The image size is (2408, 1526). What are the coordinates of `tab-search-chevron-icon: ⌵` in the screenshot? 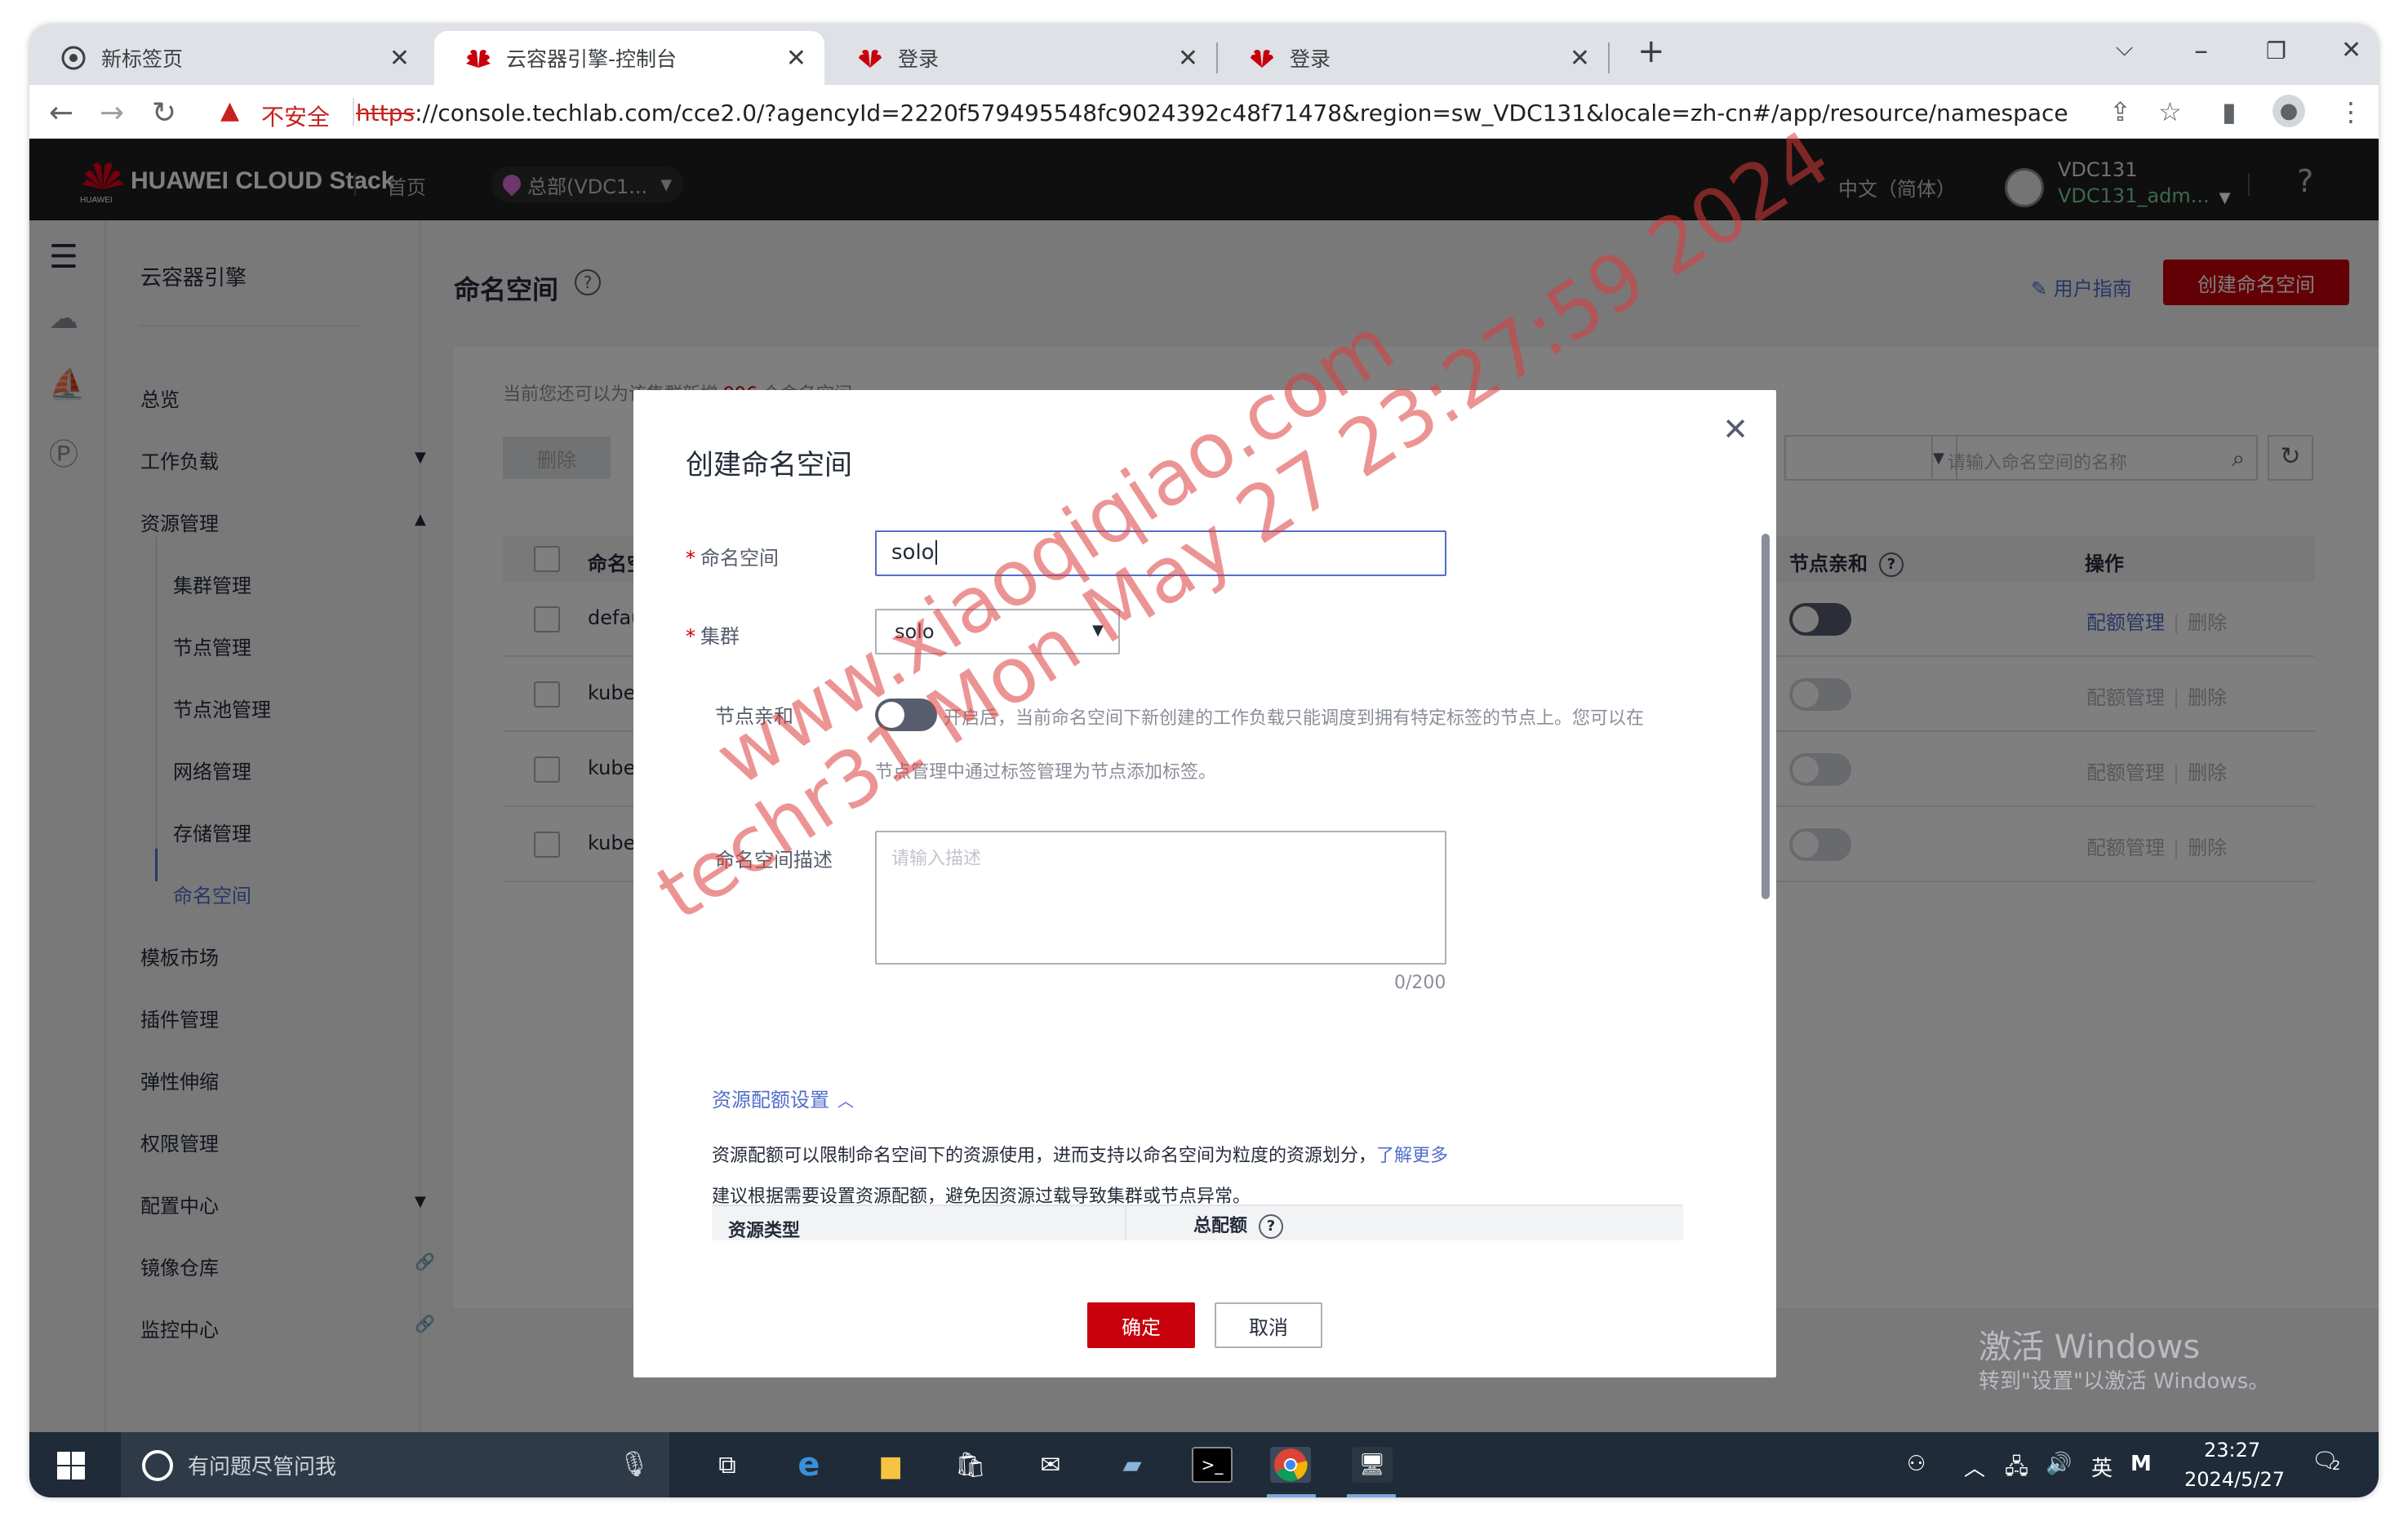 It's located at (2124, 48).